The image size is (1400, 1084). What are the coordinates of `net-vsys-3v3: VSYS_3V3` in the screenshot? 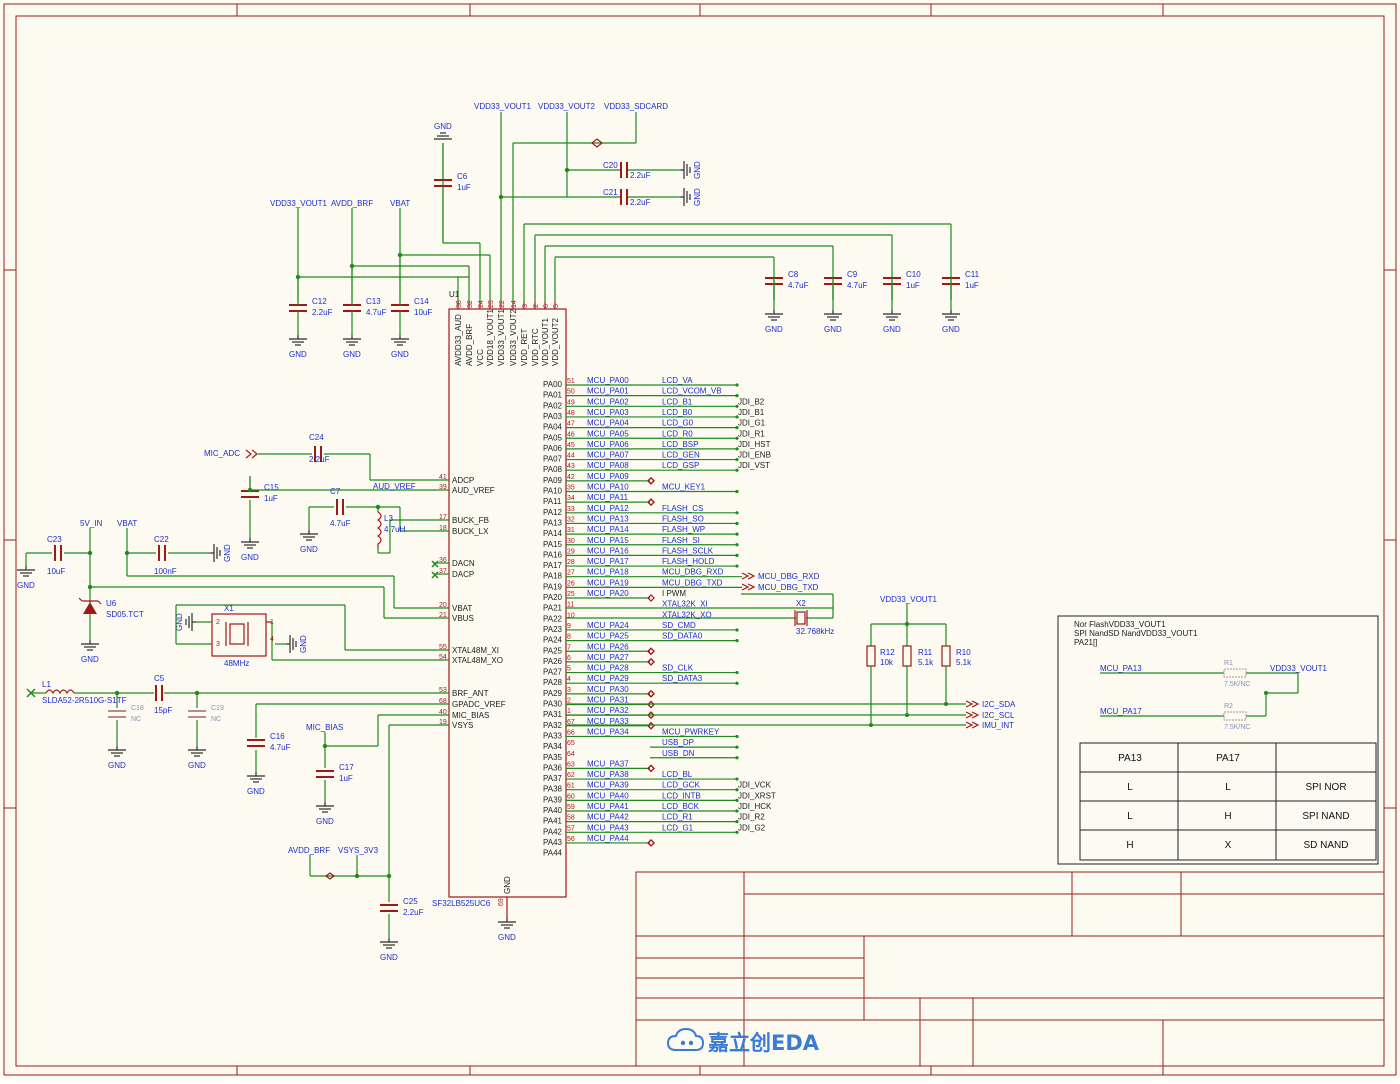 It's located at (358, 850).